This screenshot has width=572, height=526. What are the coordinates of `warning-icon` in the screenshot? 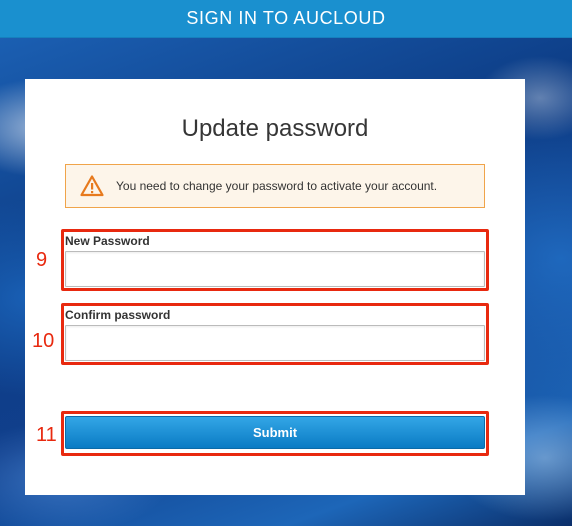 It's located at (92, 186).